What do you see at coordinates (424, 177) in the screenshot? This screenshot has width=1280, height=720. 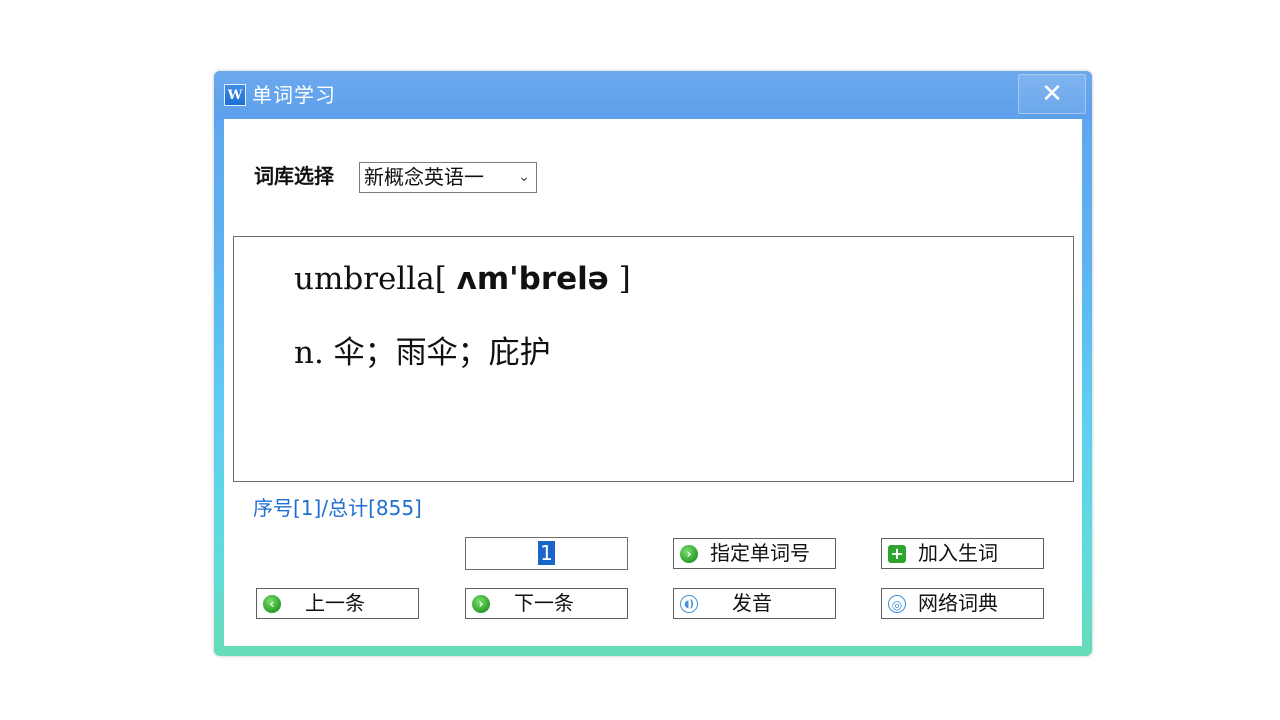 I see `library-select-value: 新概念英语一` at bounding box center [424, 177].